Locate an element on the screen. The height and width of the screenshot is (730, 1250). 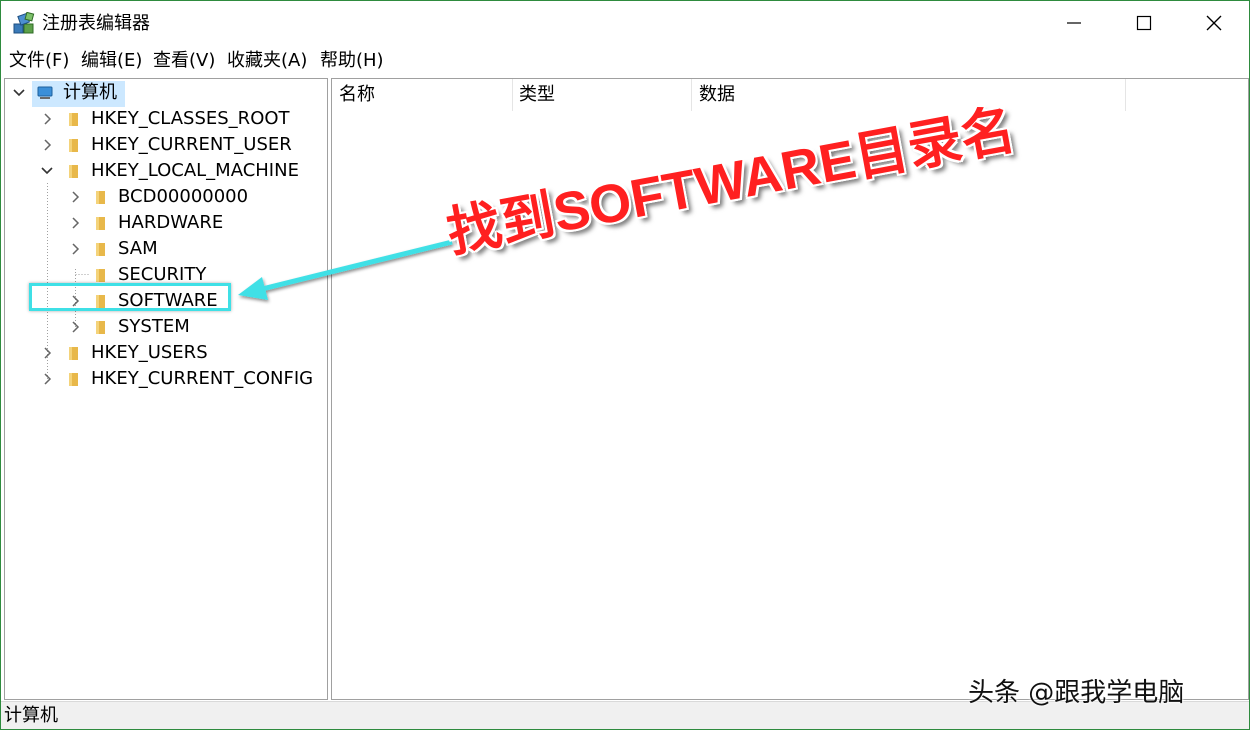
tree-node-hkey-classes-root: HKEY_CLASSES_ROOT is located at coordinates (165, 119).